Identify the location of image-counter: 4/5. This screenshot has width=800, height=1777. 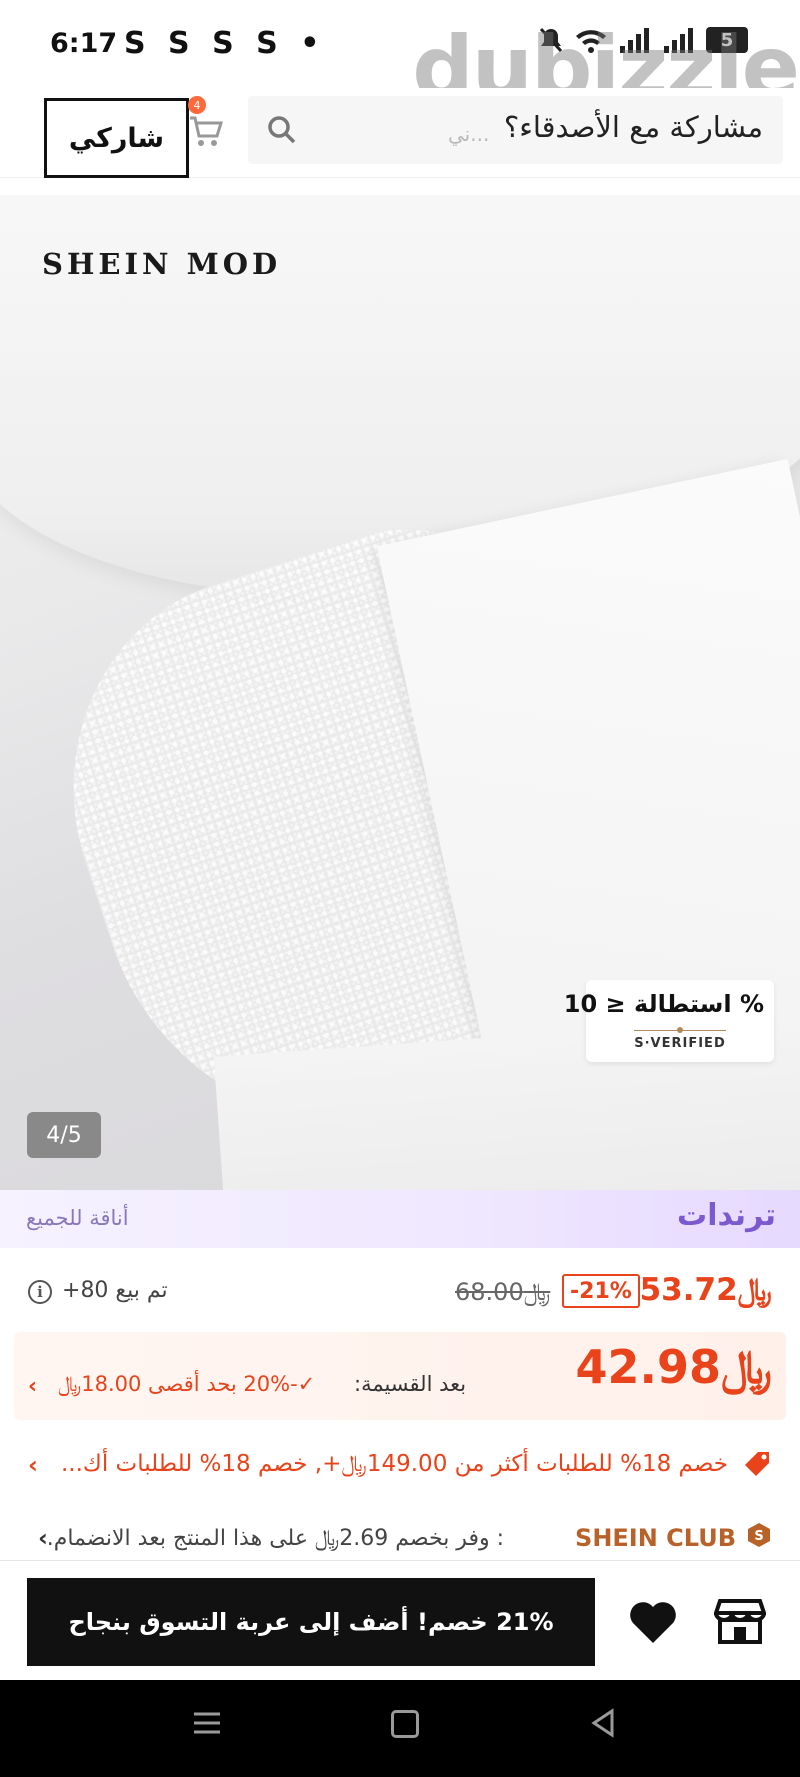
(64, 1135).